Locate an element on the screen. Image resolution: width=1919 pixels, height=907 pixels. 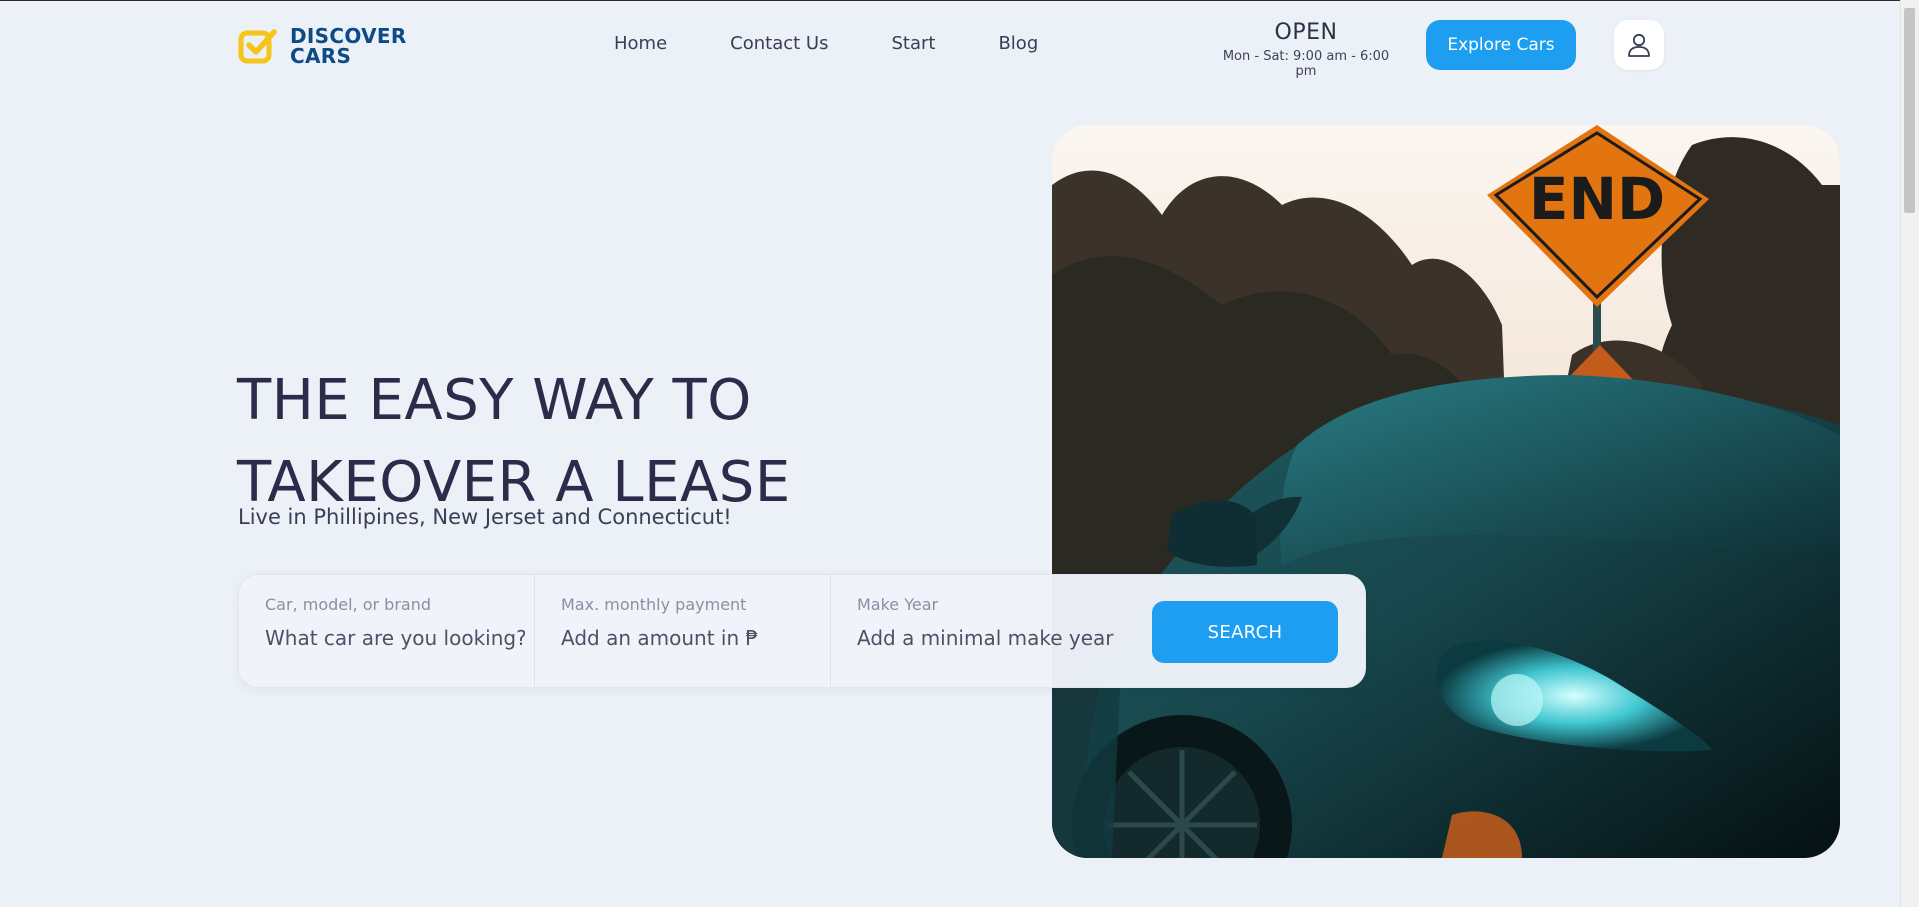
user-icon is located at coordinates (1639, 45).